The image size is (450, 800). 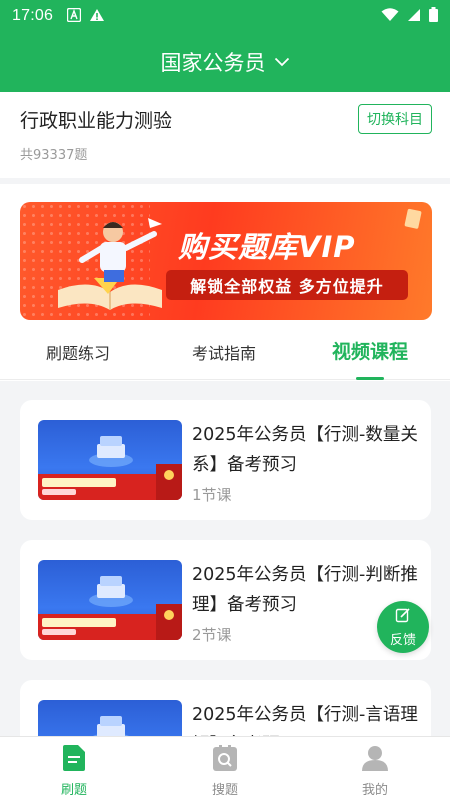 What do you see at coordinates (54, 155) in the screenshot?
I see `question-count: 共93337题` at bounding box center [54, 155].